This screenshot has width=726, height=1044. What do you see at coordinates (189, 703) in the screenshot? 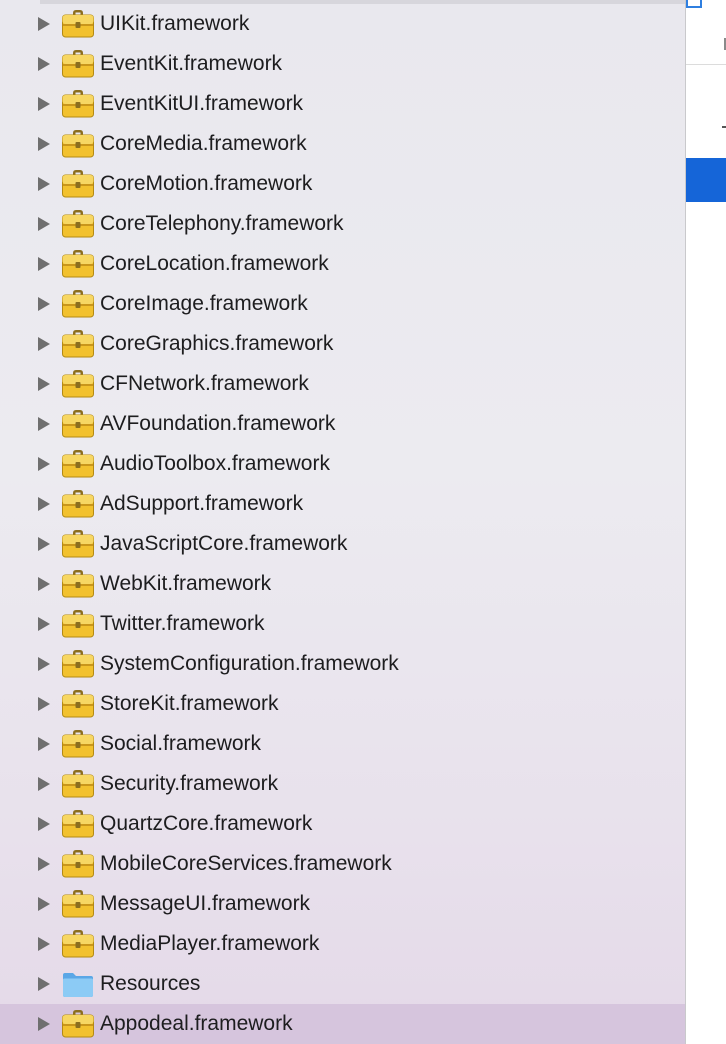
I see `navigator-row-label: StoreKit.framework` at bounding box center [189, 703].